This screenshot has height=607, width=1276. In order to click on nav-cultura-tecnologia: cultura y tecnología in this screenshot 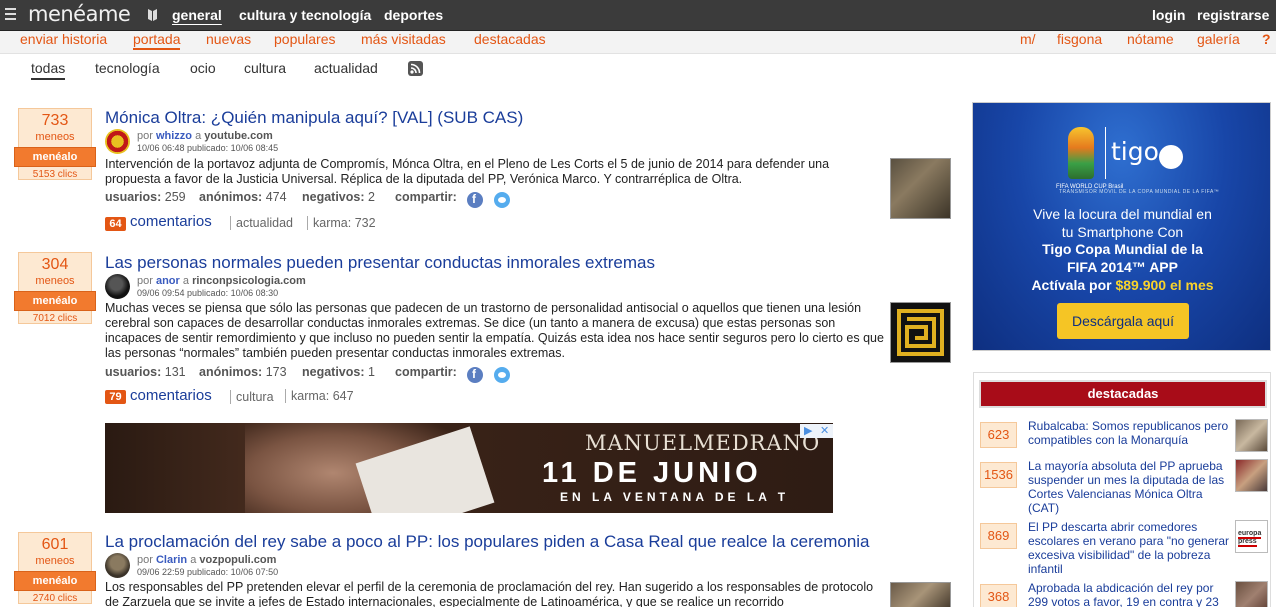, I will do `click(305, 15)`.